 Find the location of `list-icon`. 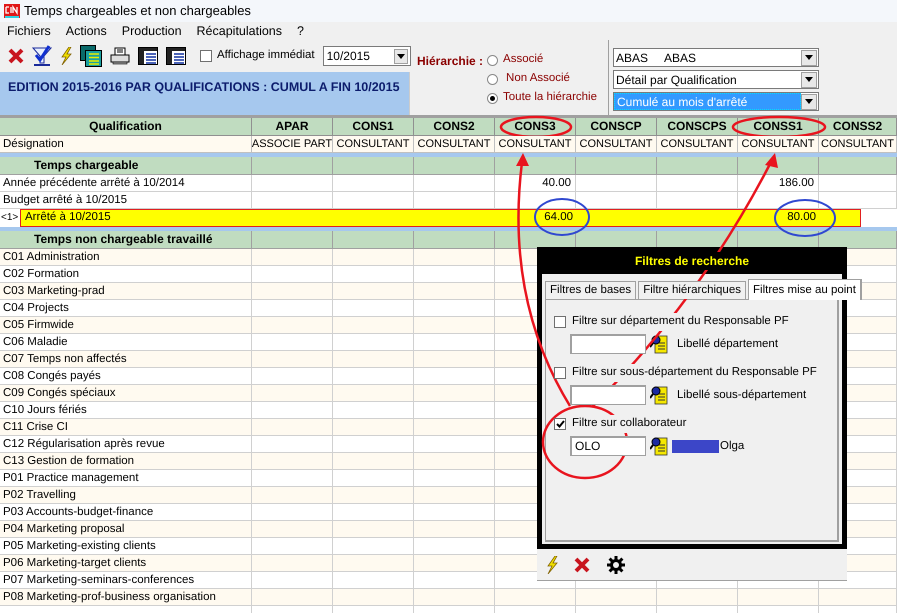

list-icon is located at coordinates (91, 56).